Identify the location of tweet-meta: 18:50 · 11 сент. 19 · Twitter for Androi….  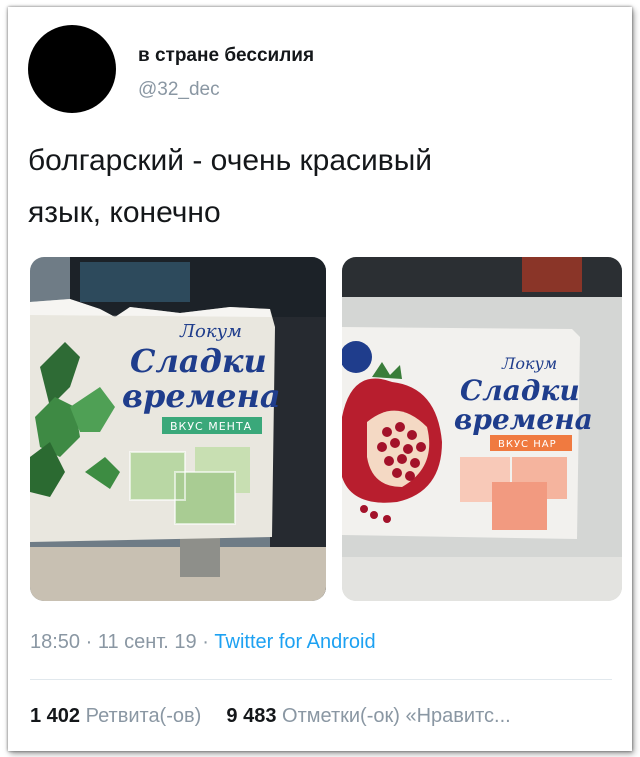
(203, 642).